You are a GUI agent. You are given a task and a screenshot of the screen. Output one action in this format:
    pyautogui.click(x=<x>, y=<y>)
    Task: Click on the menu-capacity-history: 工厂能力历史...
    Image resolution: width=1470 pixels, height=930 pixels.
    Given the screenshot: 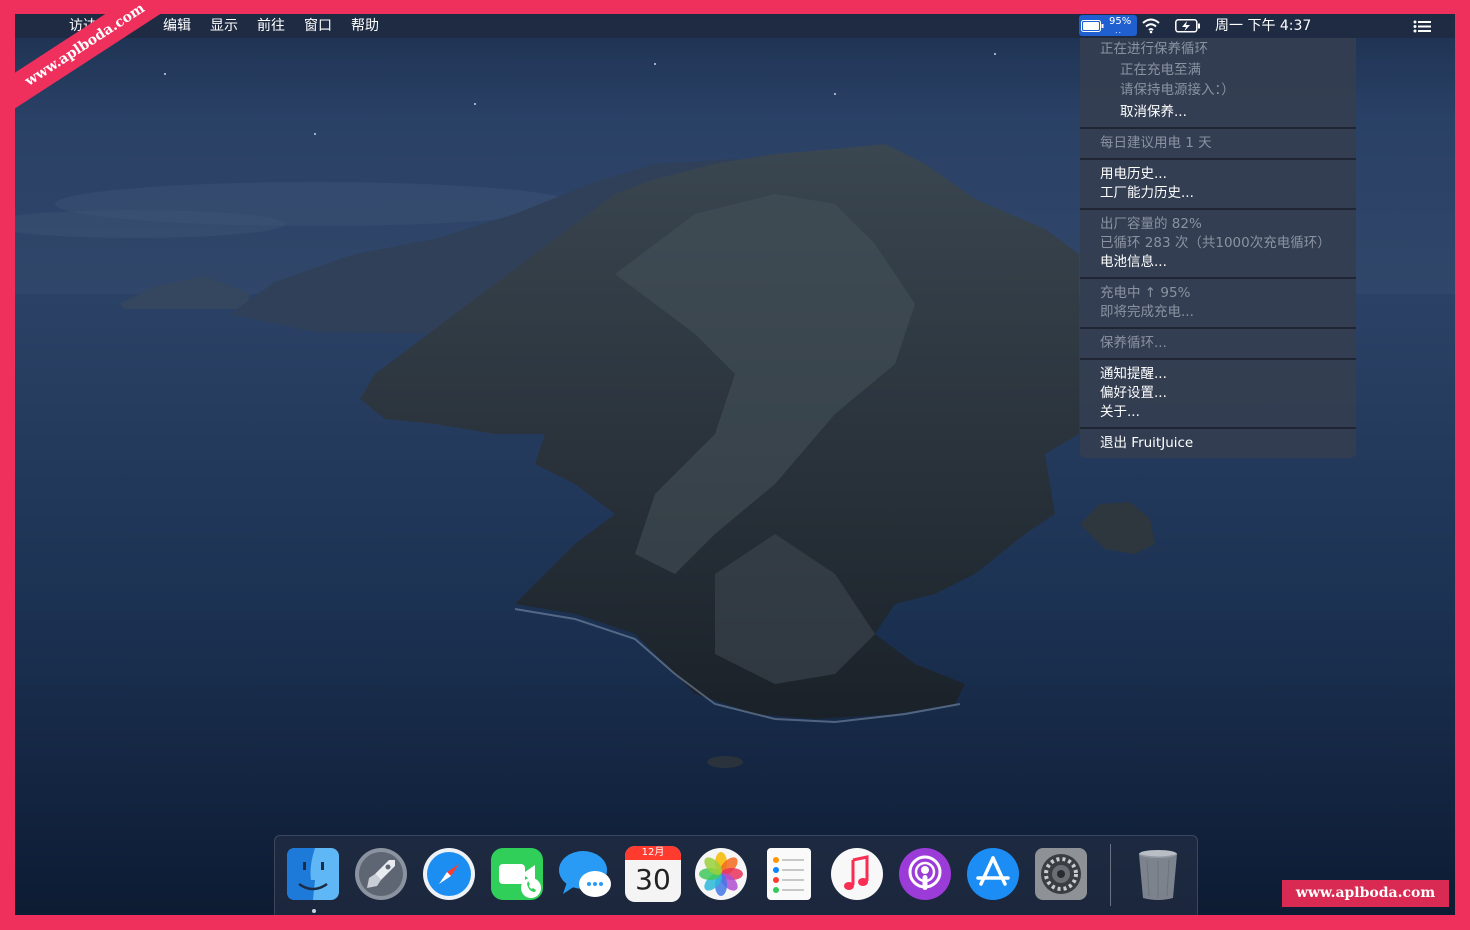 What is the action you would take?
    pyautogui.click(x=1147, y=193)
    